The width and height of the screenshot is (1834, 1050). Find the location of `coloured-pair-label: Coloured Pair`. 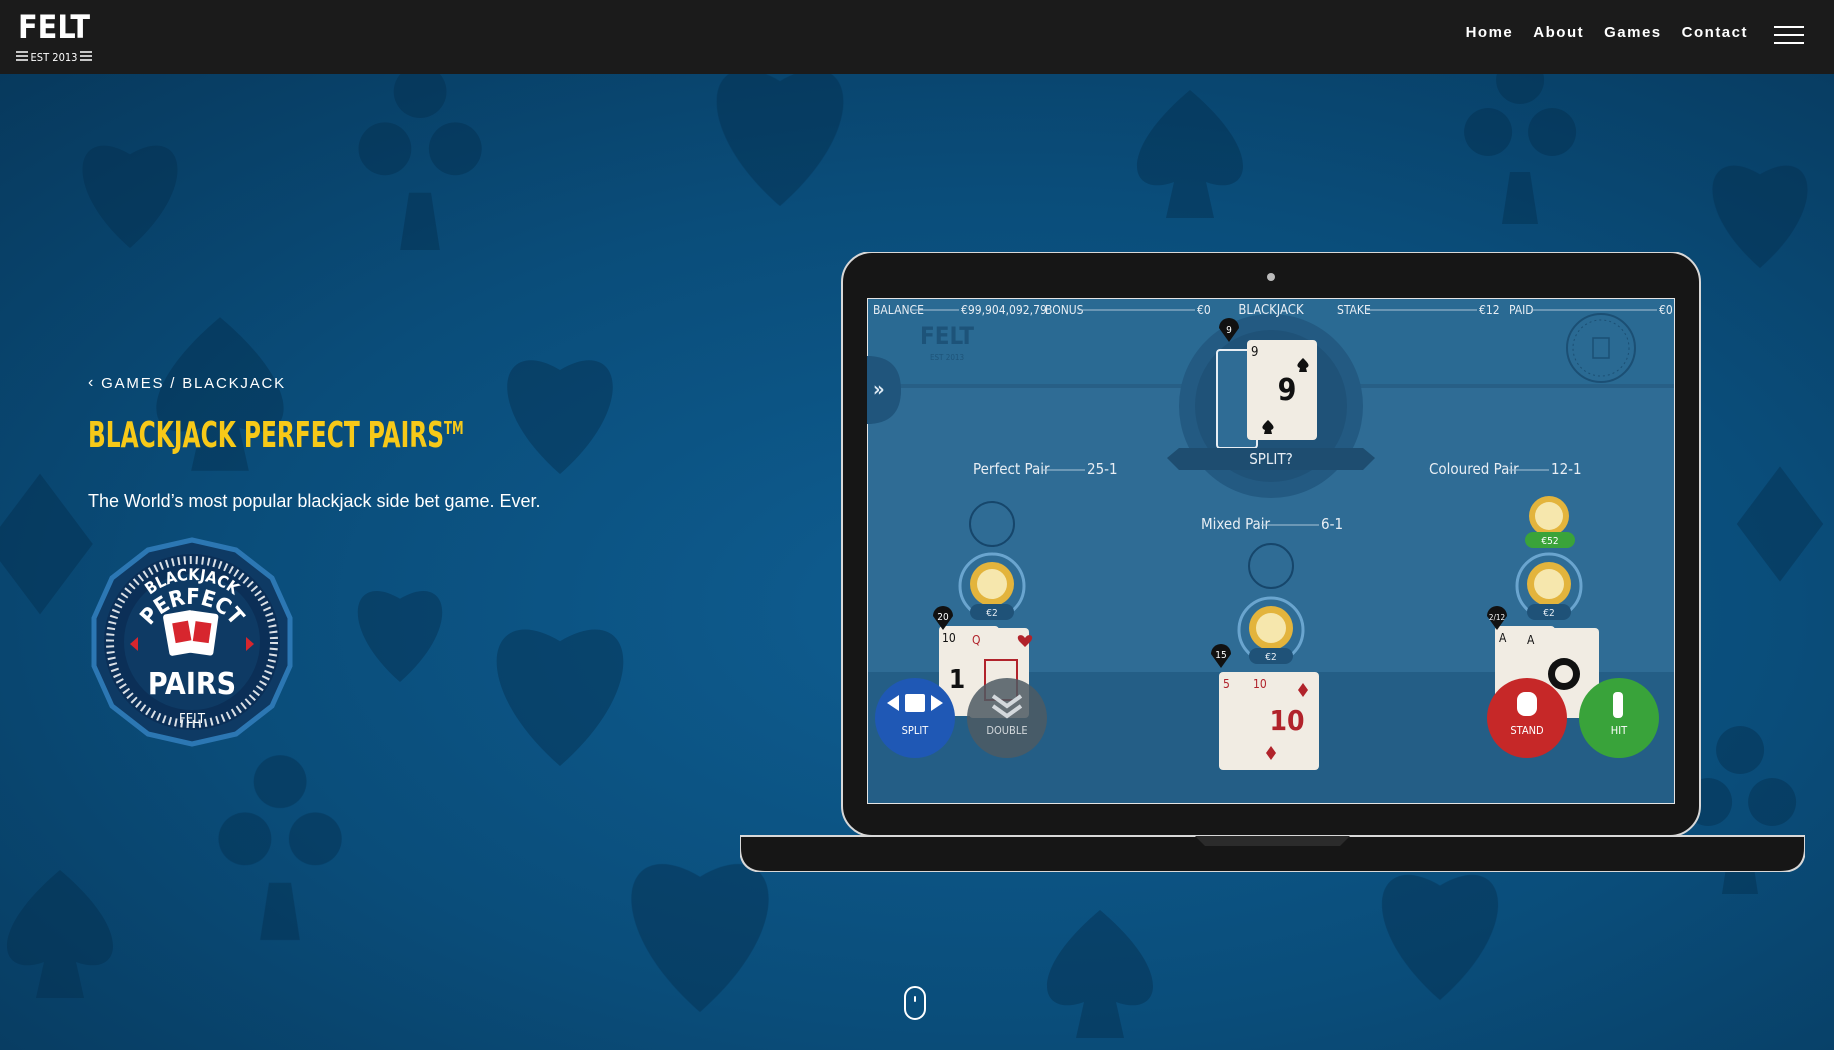

coloured-pair-label: Coloured Pair is located at coordinates (1474, 469).